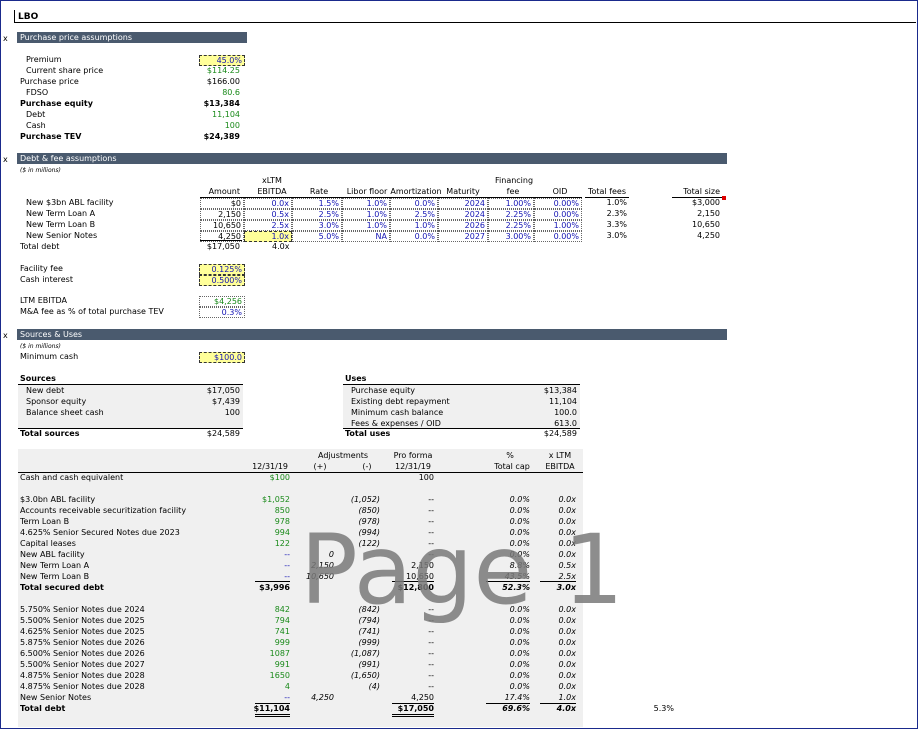 The width and height of the screenshot is (918, 729). Describe the element at coordinates (222, 225) in the screenshot. I see `debt-amount-cell: 10,650` at that location.